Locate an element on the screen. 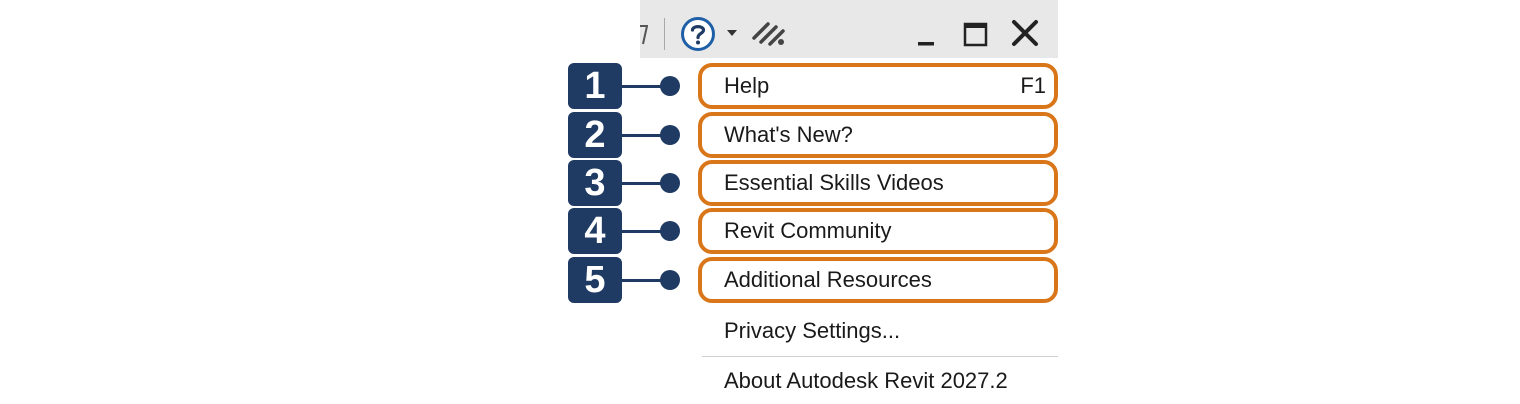  minimize-icon is located at coordinates (928, 33).